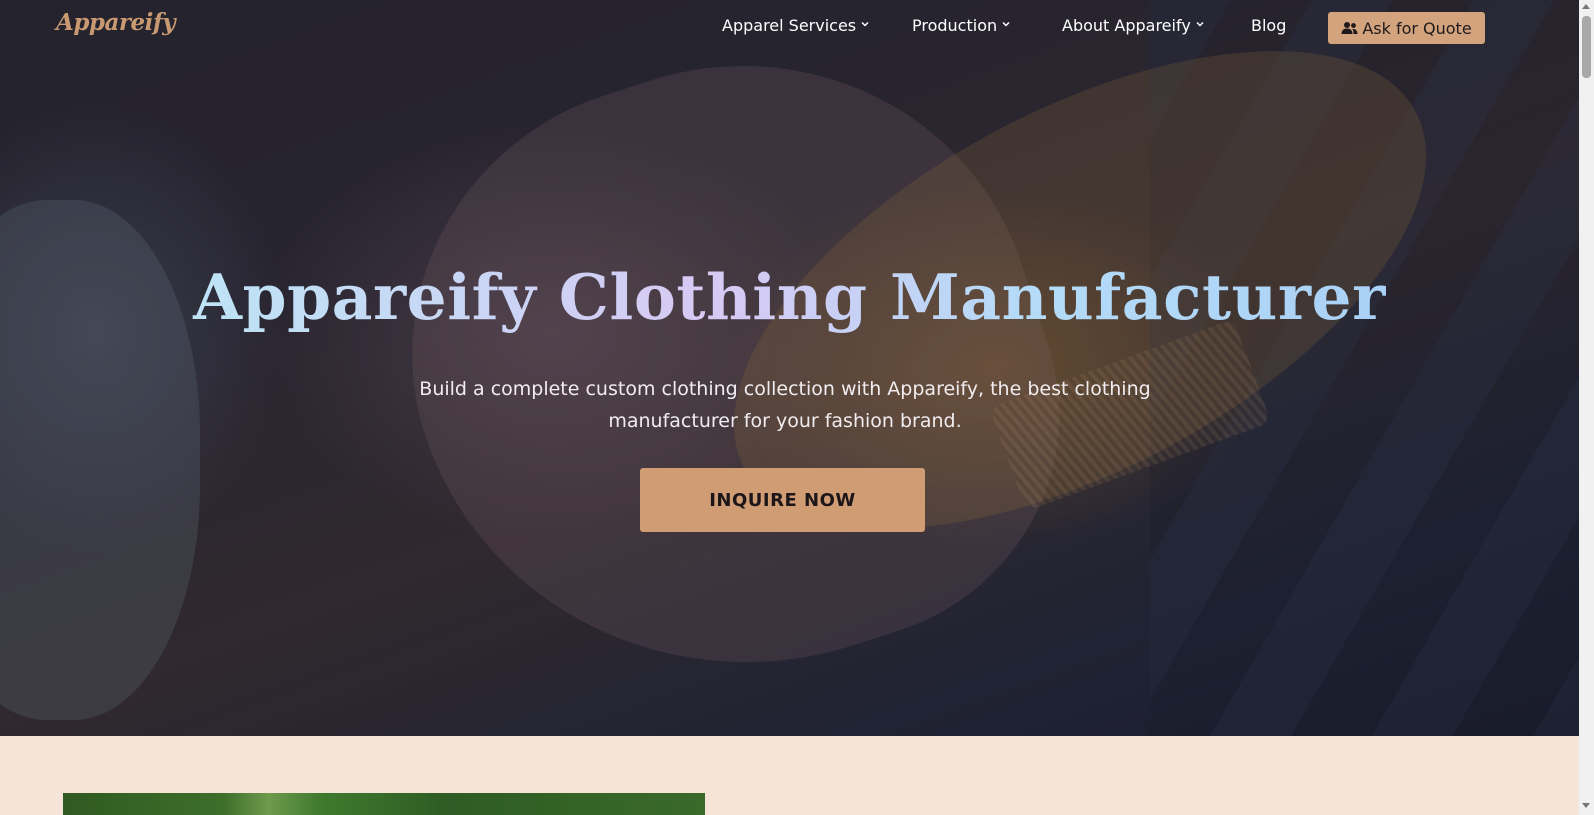 The width and height of the screenshot is (1594, 815). Describe the element at coordinates (1349, 28) in the screenshot. I see `users-icon` at that location.